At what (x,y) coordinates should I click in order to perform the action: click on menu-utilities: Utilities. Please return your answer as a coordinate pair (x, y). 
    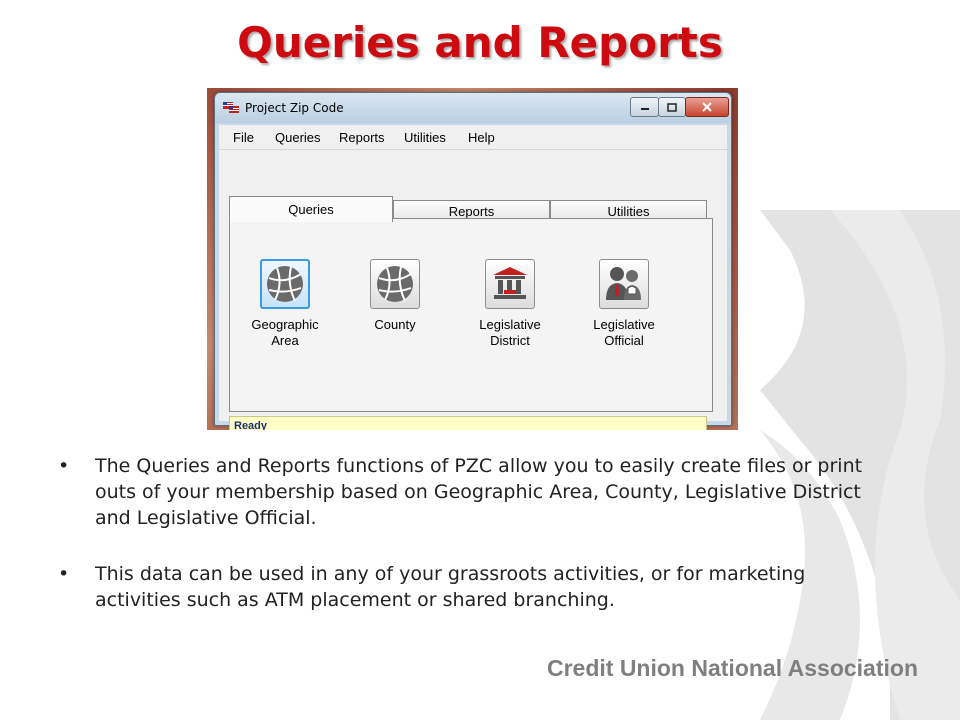
    Looking at the image, I should click on (425, 137).